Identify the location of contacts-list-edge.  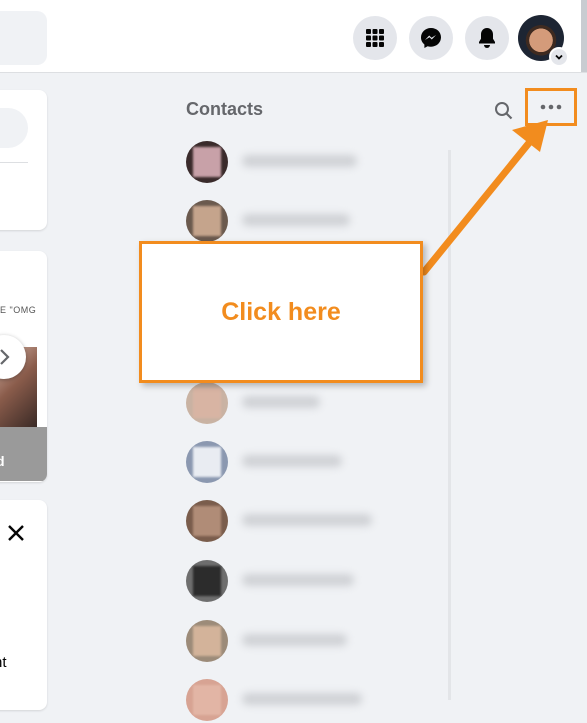
(449, 425).